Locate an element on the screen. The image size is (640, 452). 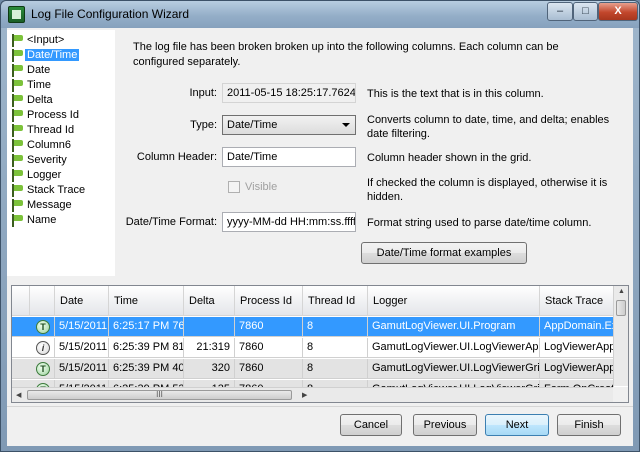
grid-header-time: Time is located at coordinates (146, 301).